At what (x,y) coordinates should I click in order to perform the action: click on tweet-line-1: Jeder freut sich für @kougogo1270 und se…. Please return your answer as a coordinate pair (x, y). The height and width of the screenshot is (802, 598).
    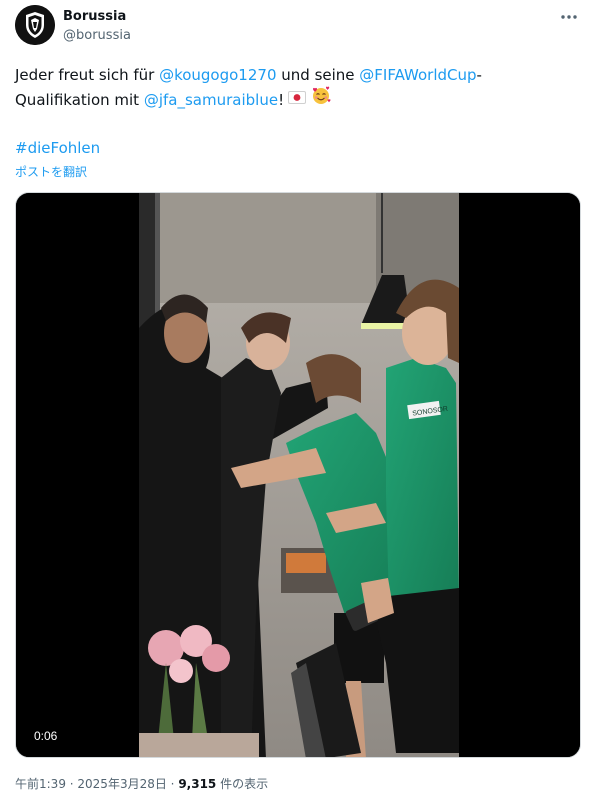
    Looking at the image, I should click on (295, 75).